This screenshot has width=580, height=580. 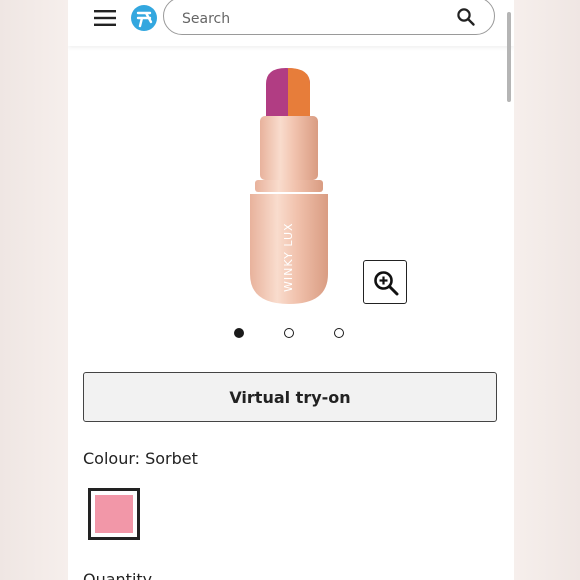 I want to click on top-header, so click(x=291, y=23).